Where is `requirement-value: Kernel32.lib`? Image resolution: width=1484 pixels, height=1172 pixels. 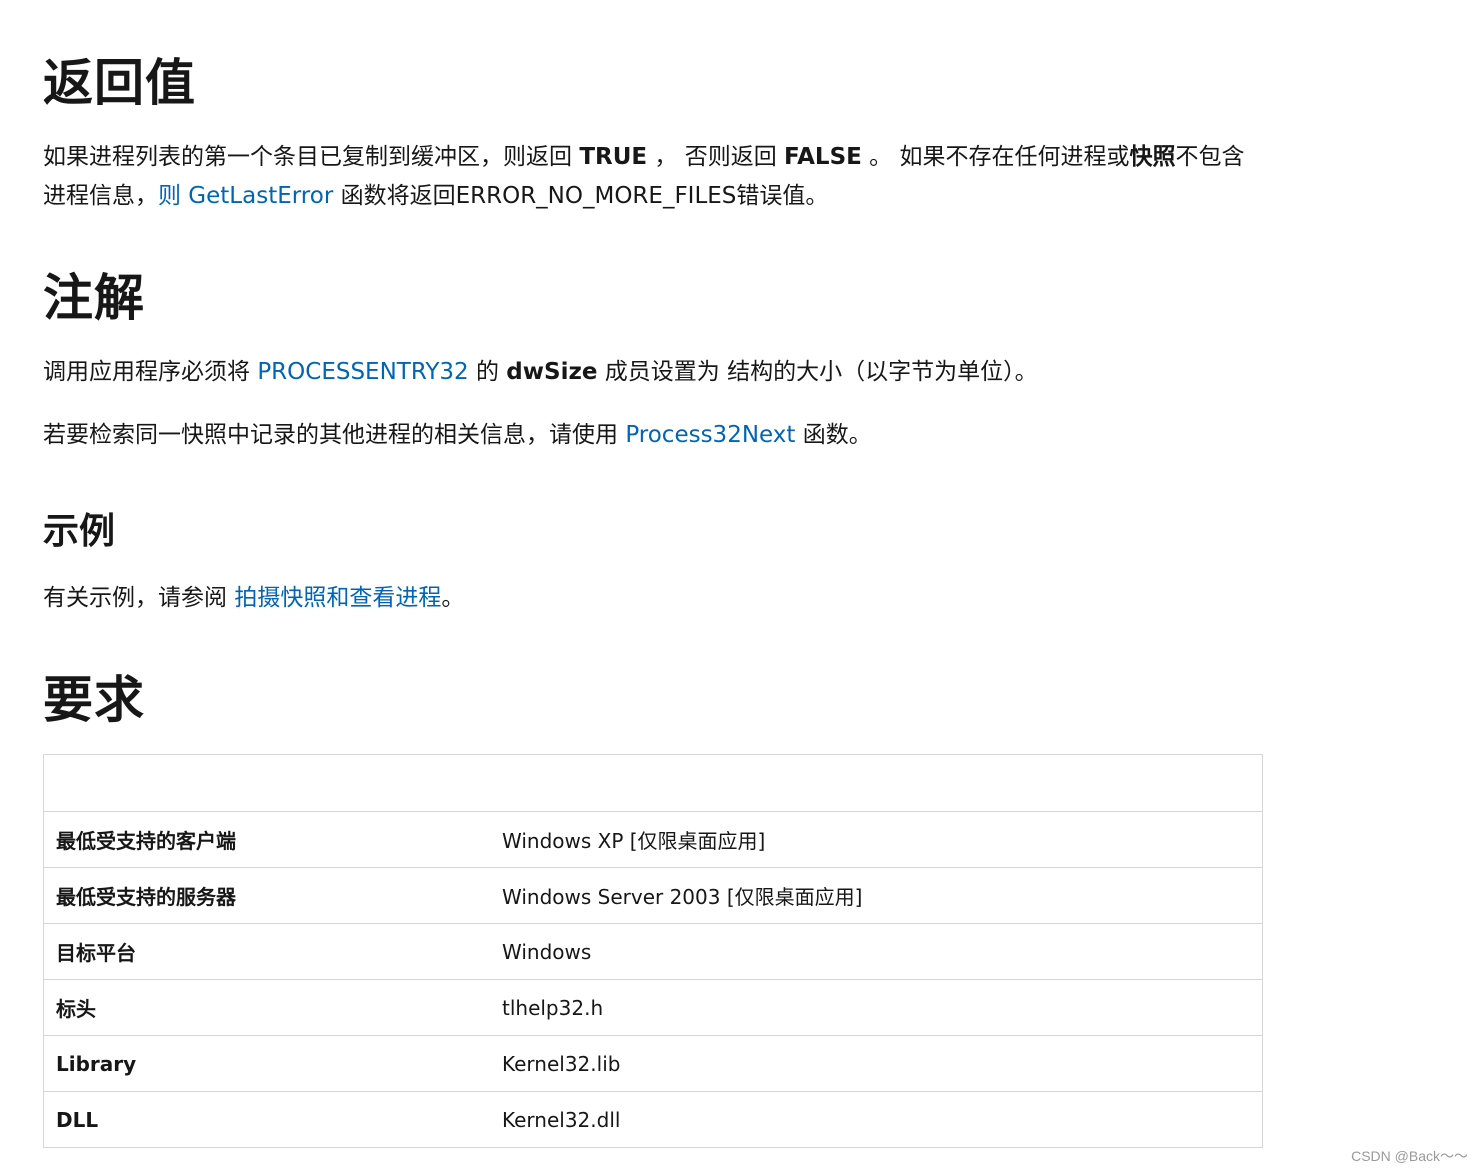
requirement-value: Kernel32.lib is located at coordinates (876, 1063).